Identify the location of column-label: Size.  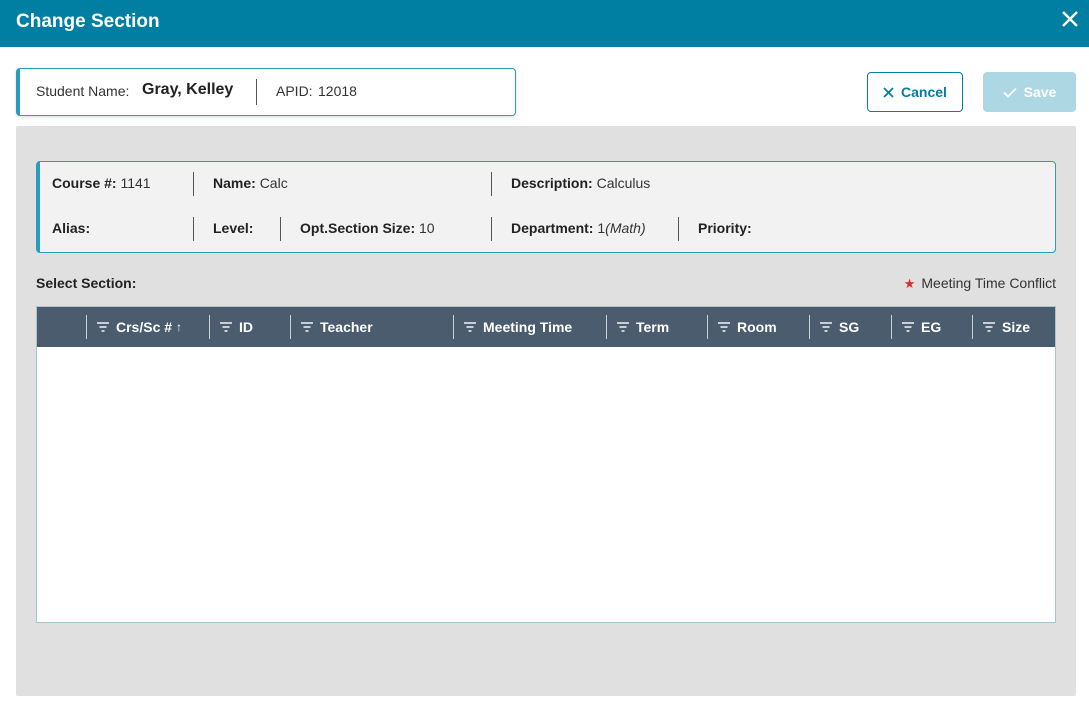
(1016, 327).